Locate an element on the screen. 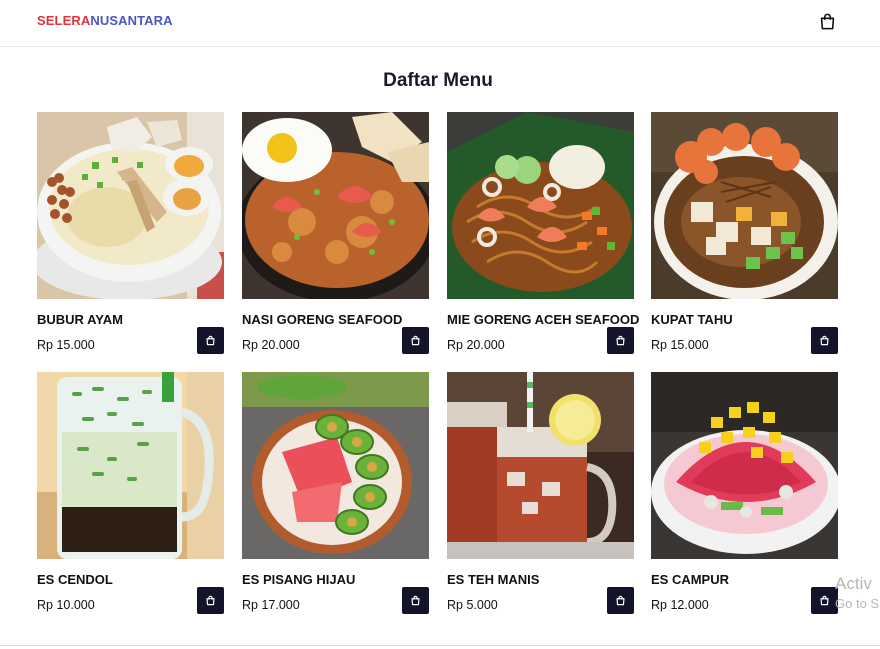  menu-card: MIE GORENG ACEH SEAFOOD Rp 20.000 is located at coordinates (543, 237).